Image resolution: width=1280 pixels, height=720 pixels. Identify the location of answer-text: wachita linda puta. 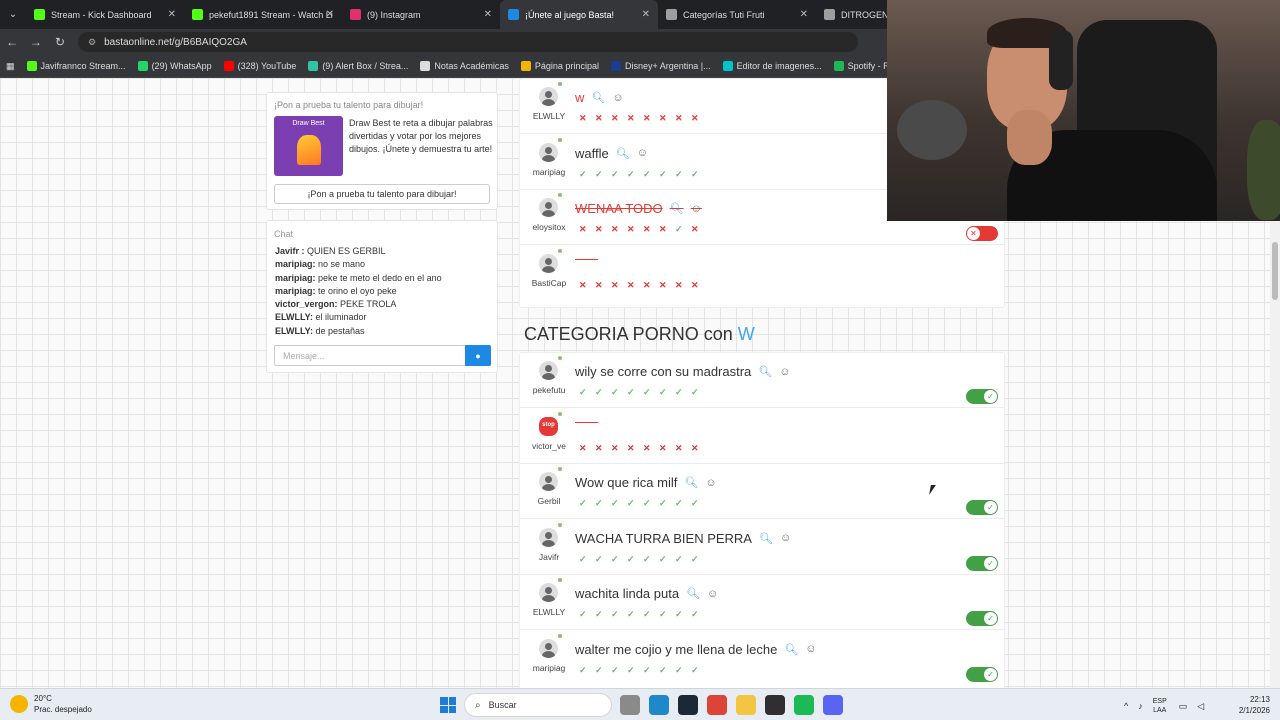
(627, 593).